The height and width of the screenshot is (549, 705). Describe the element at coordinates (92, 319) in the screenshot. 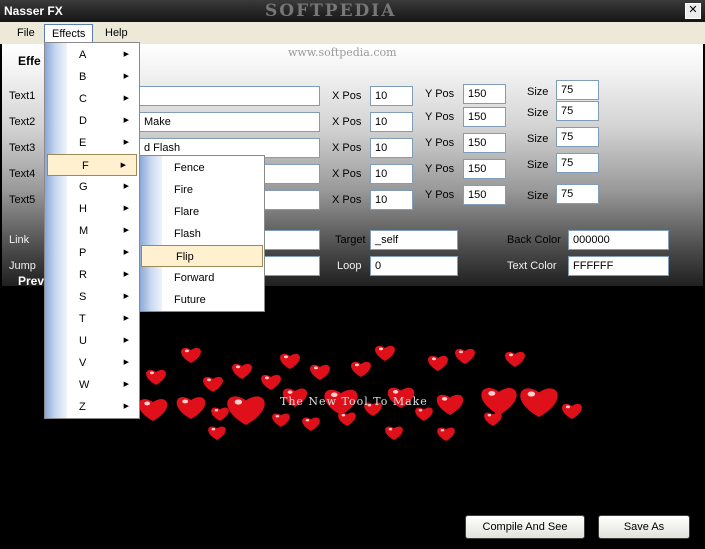

I see `effects-menu-item-t: T ▶` at that location.